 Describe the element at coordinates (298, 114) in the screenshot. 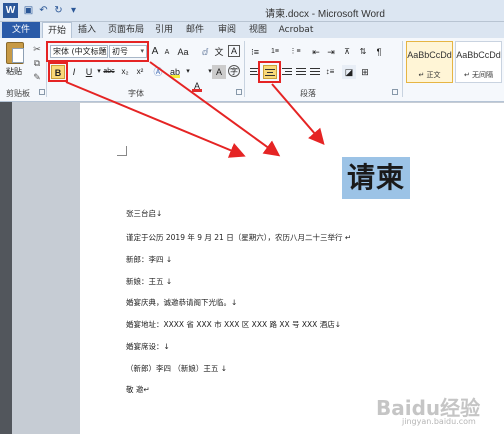

I see `arrow-center` at that location.